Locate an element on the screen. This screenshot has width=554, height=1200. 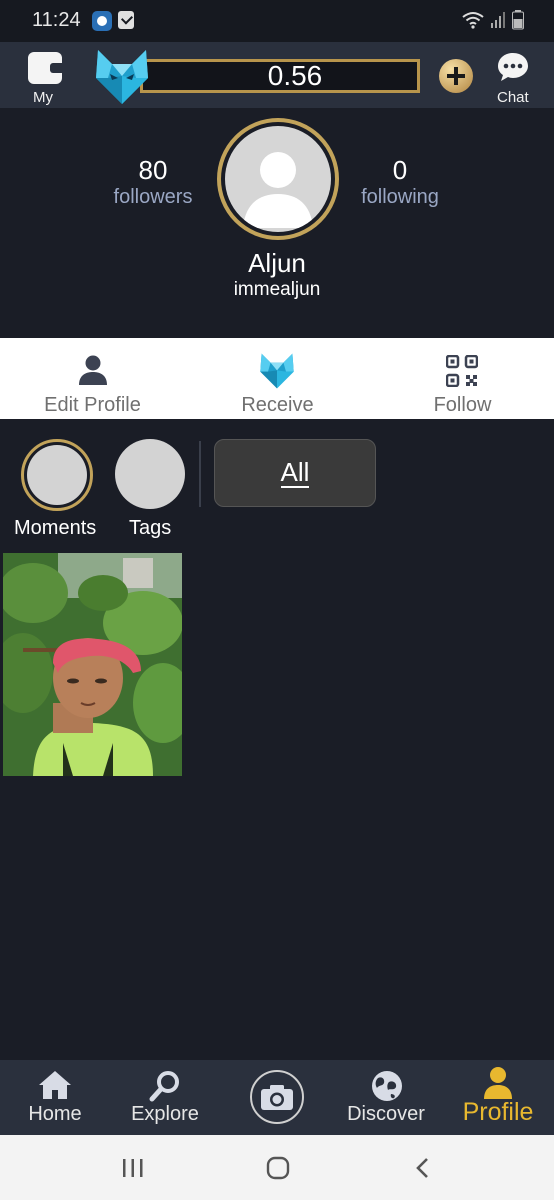
wallet-label: My is located at coordinates (43, 97).